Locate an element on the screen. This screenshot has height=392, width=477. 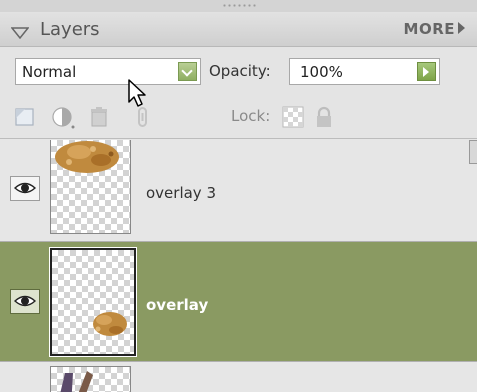
layer-tools-row: Lock: is located at coordinates (238, 118).